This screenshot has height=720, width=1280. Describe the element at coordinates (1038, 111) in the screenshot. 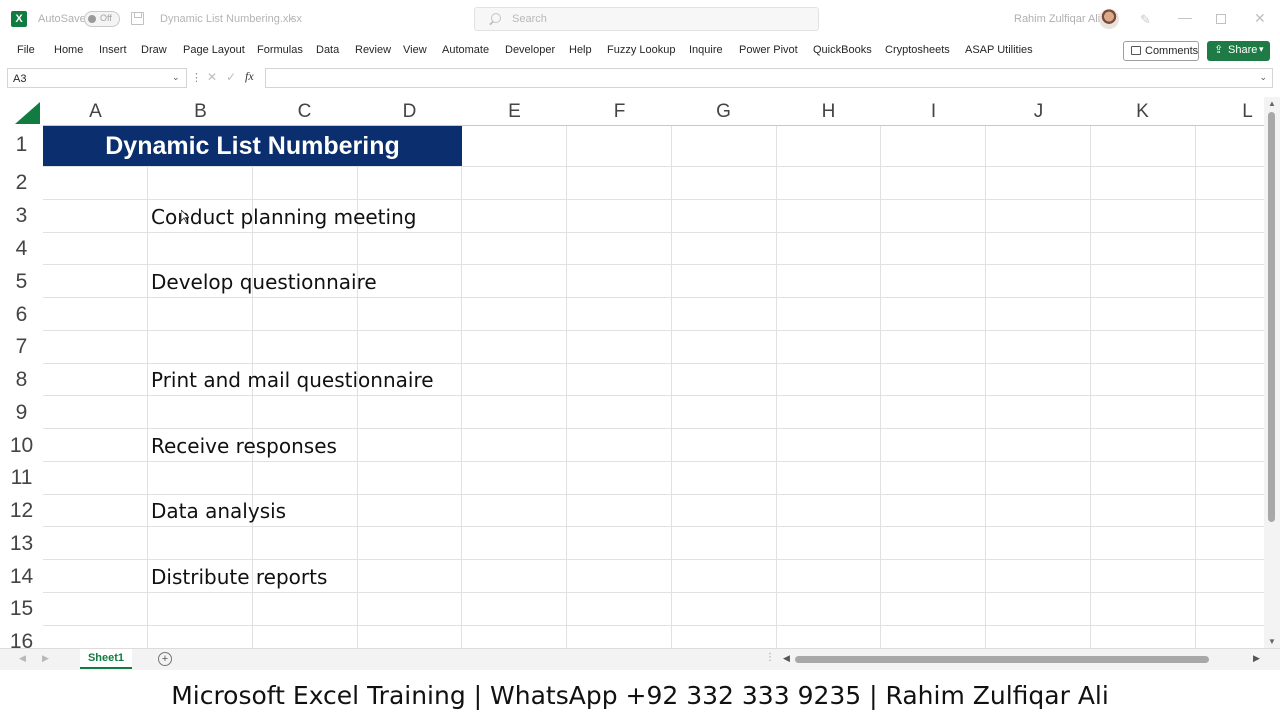

I see `column-header: J` at that location.